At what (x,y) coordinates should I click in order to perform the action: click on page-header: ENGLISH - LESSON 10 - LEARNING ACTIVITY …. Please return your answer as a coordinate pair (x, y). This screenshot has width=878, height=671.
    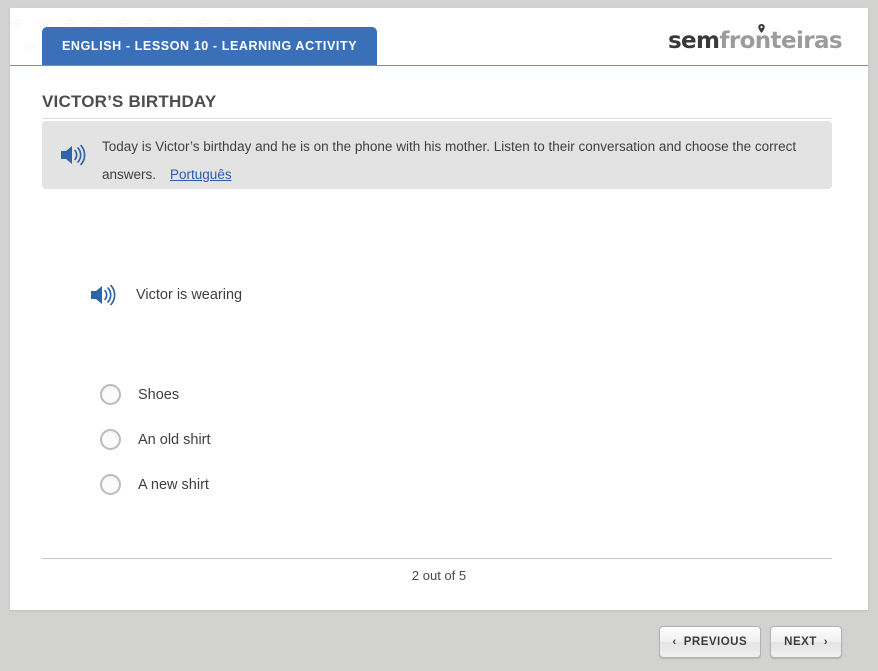
    Looking at the image, I should click on (439, 37).